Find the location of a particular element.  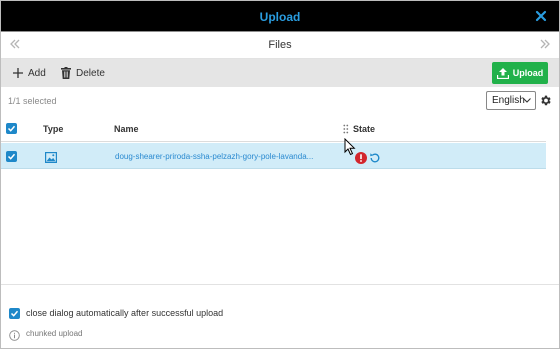

add-label: Add is located at coordinates (37, 73).